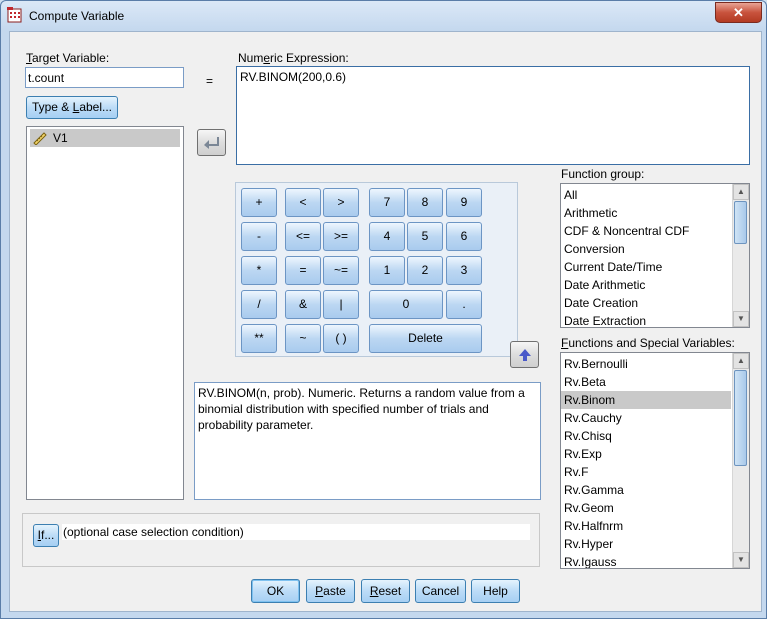  What do you see at coordinates (425, 270) in the screenshot?
I see `calc-2-button: 2` at bounding box center [425, 270].